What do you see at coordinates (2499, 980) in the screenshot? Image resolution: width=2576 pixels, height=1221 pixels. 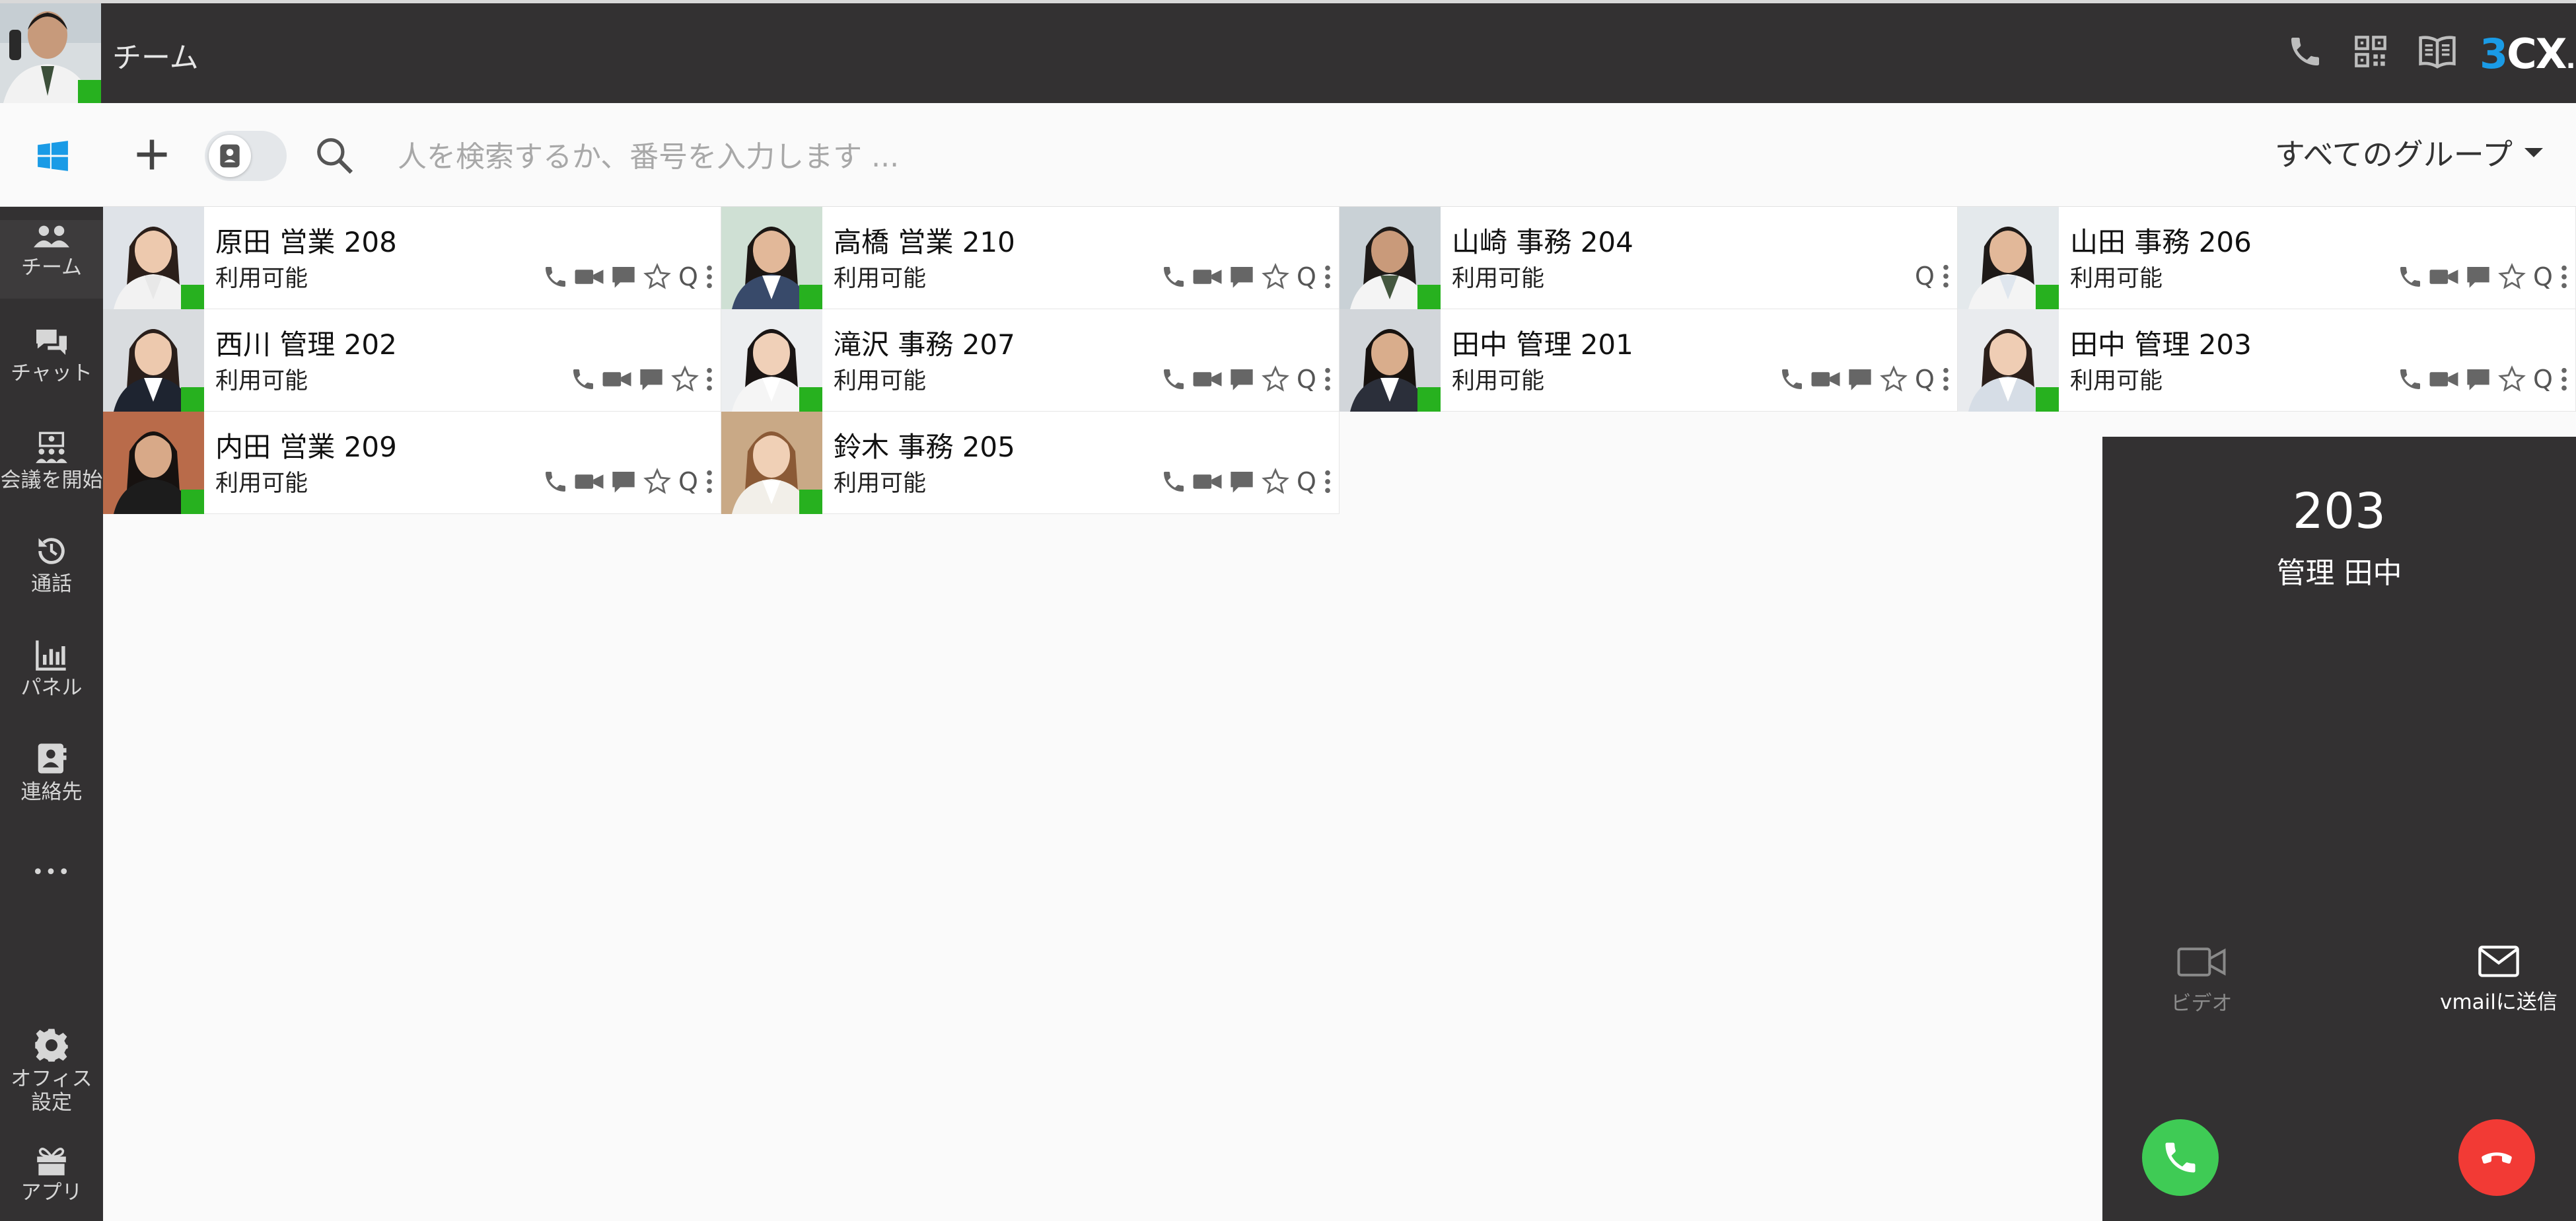 I see `send-to-vmail-button: vmailに送信` at bounding box center [2499, 980].